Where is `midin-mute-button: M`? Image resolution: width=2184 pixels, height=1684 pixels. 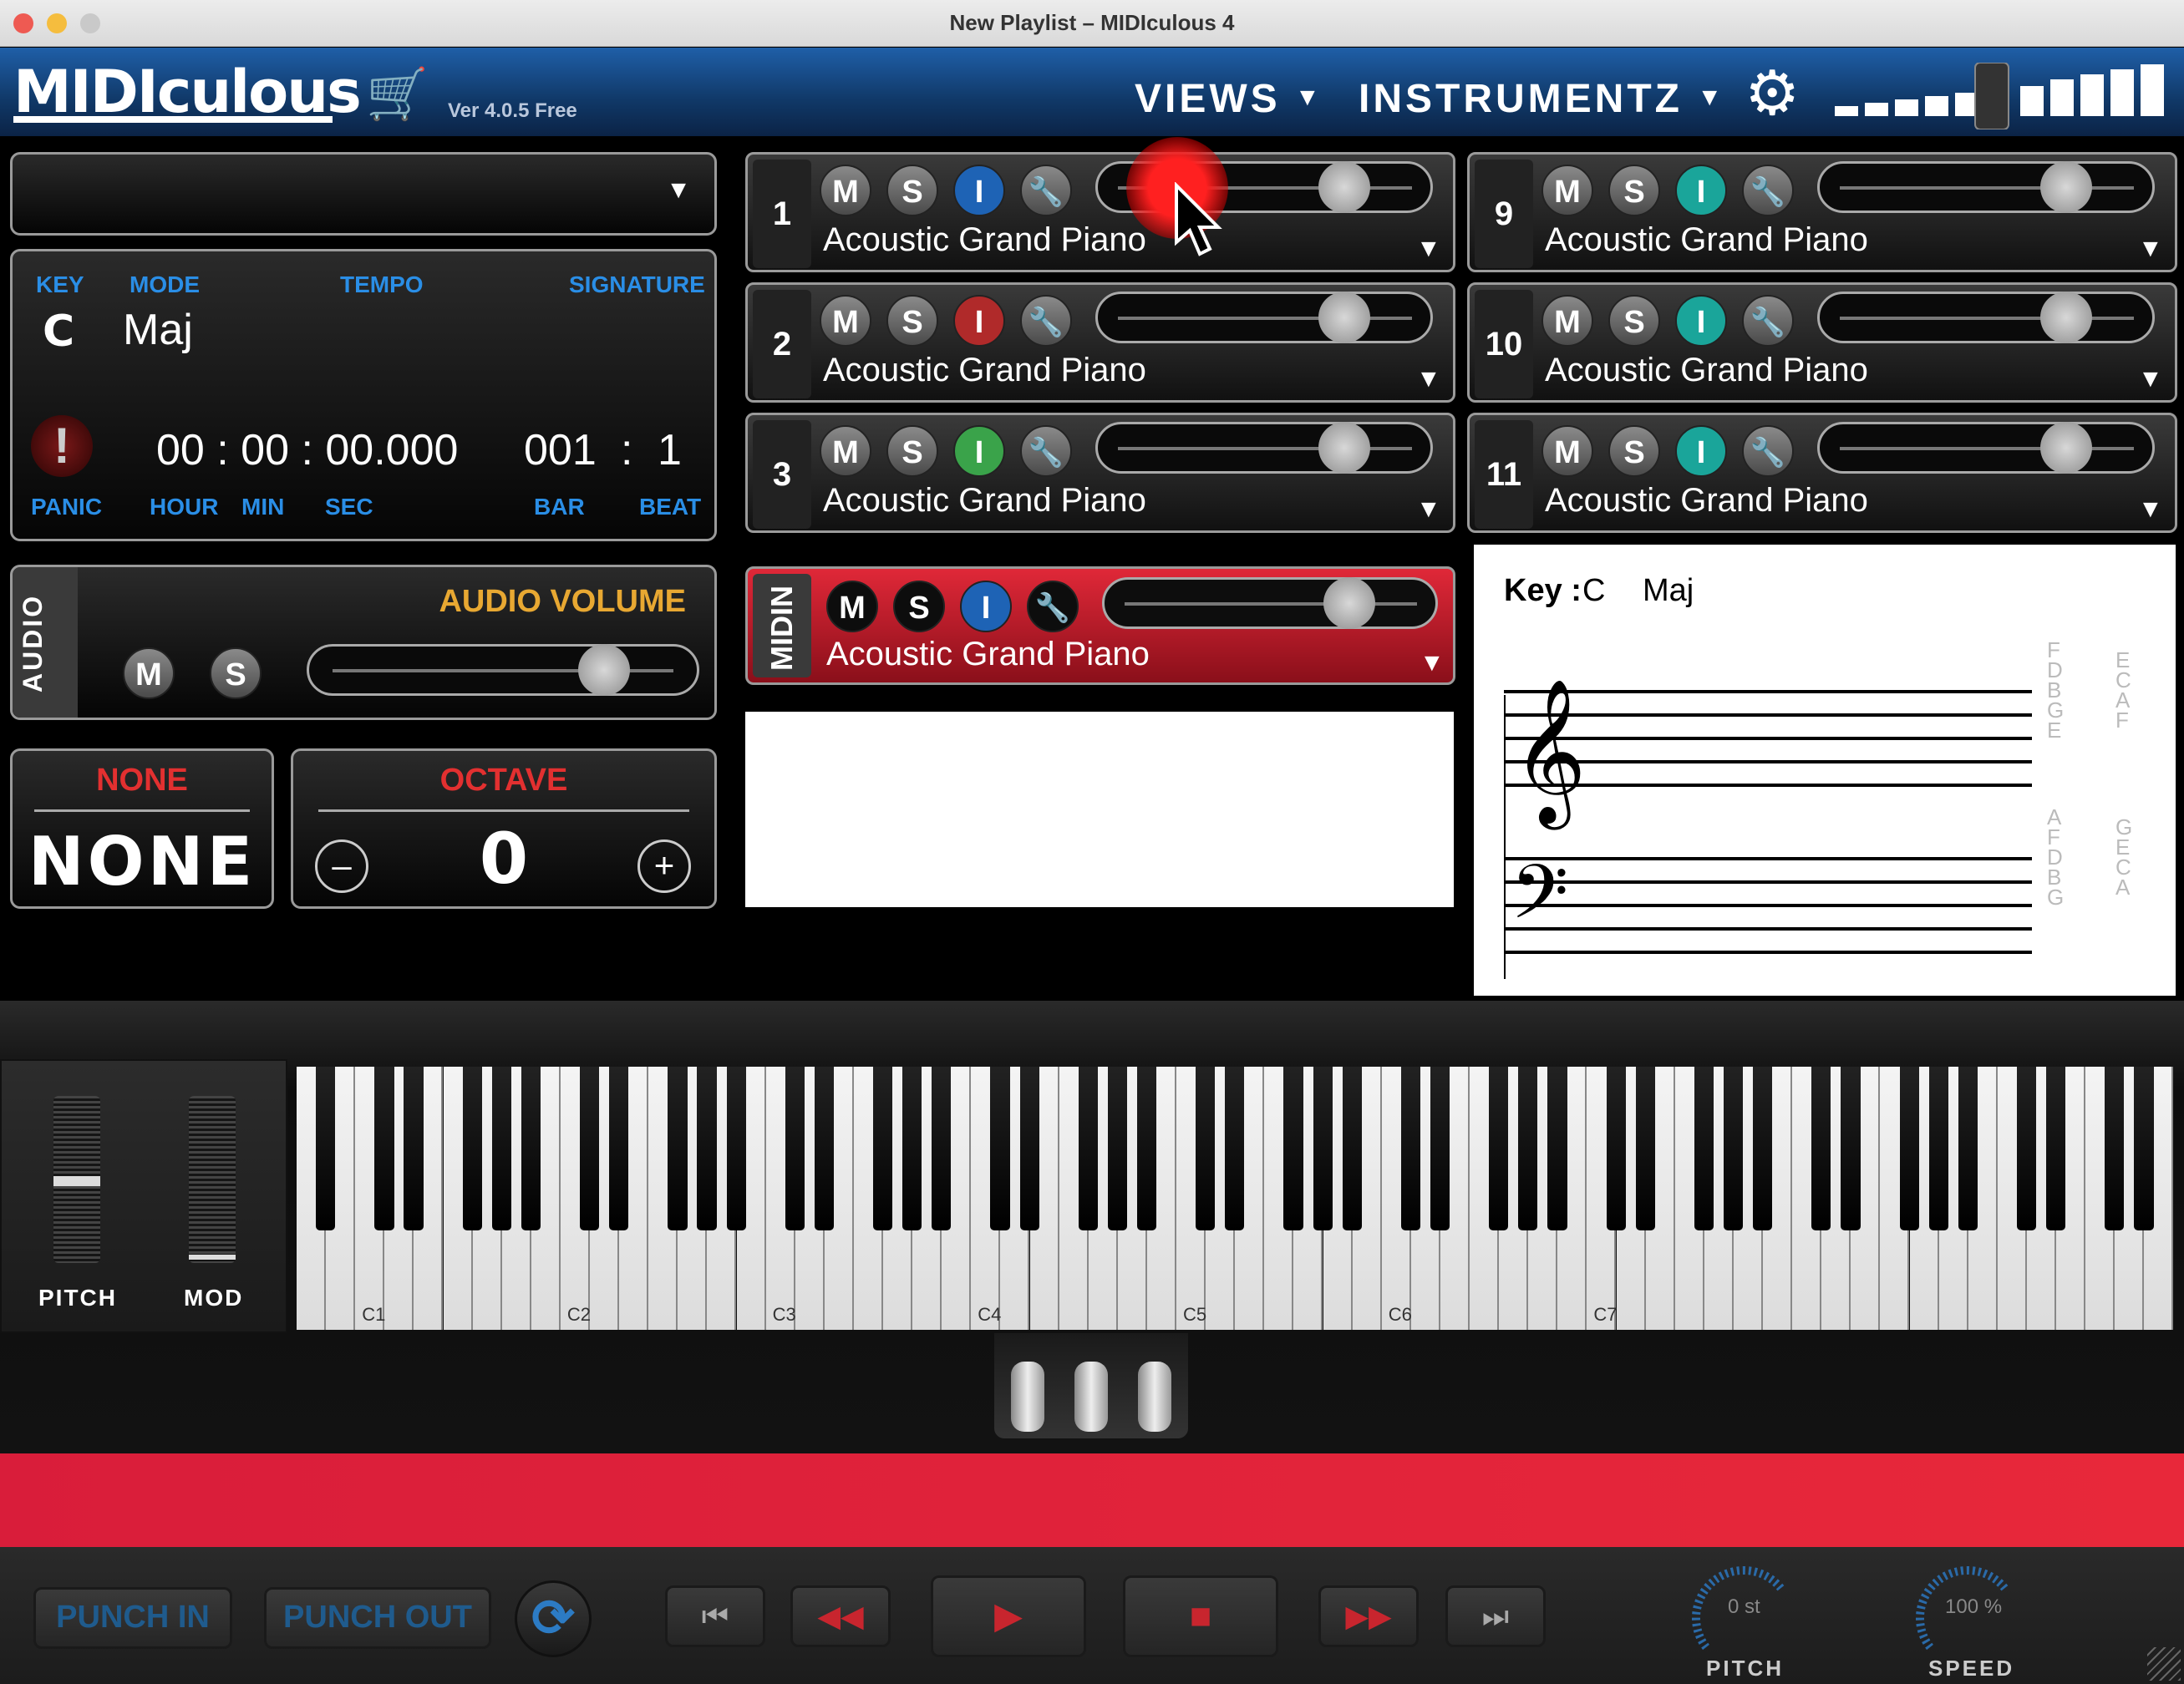 midin-mute-button: M is located at coordinates (852, 606).